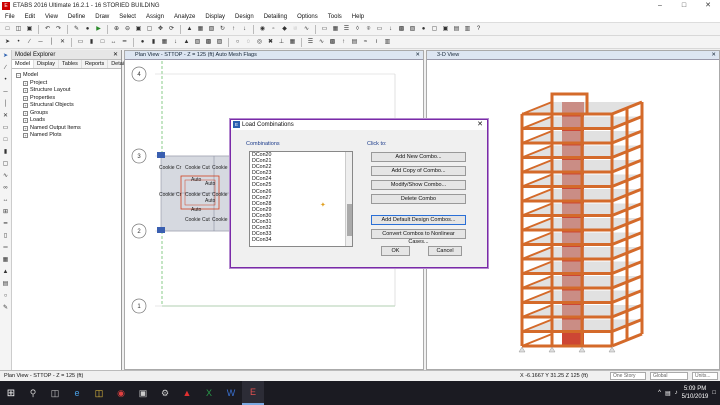  Describe the element at coordinates (418, 199) in the screenshot. I see `delete-combo-button: Delete Combo` at that location.